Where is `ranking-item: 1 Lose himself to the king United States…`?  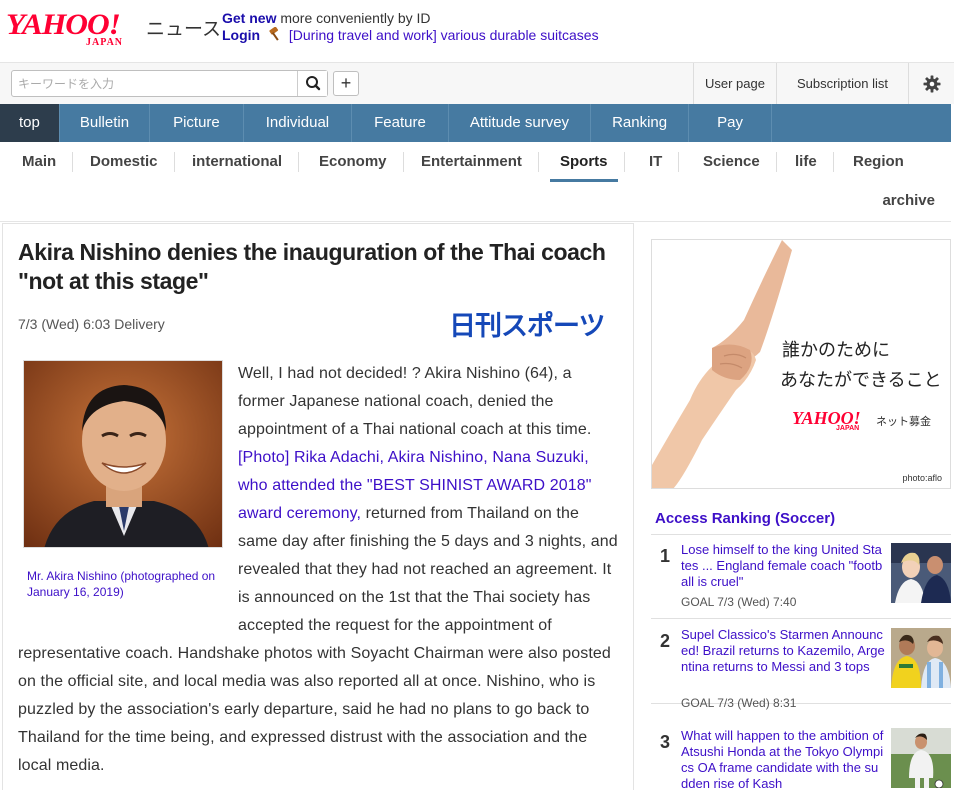
ranking-item: 1 Lose himself to the king United States… is located at coordinates (801, 576).